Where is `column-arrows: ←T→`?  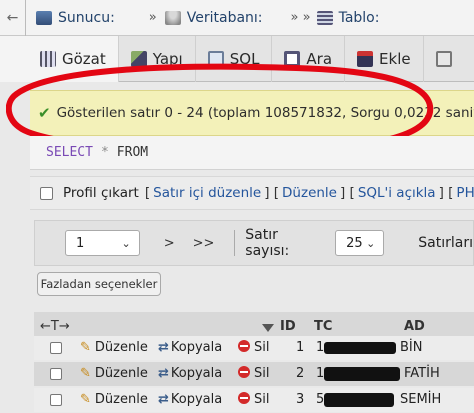 column-arrows: ←T→ is located at coordinates (55, 326).